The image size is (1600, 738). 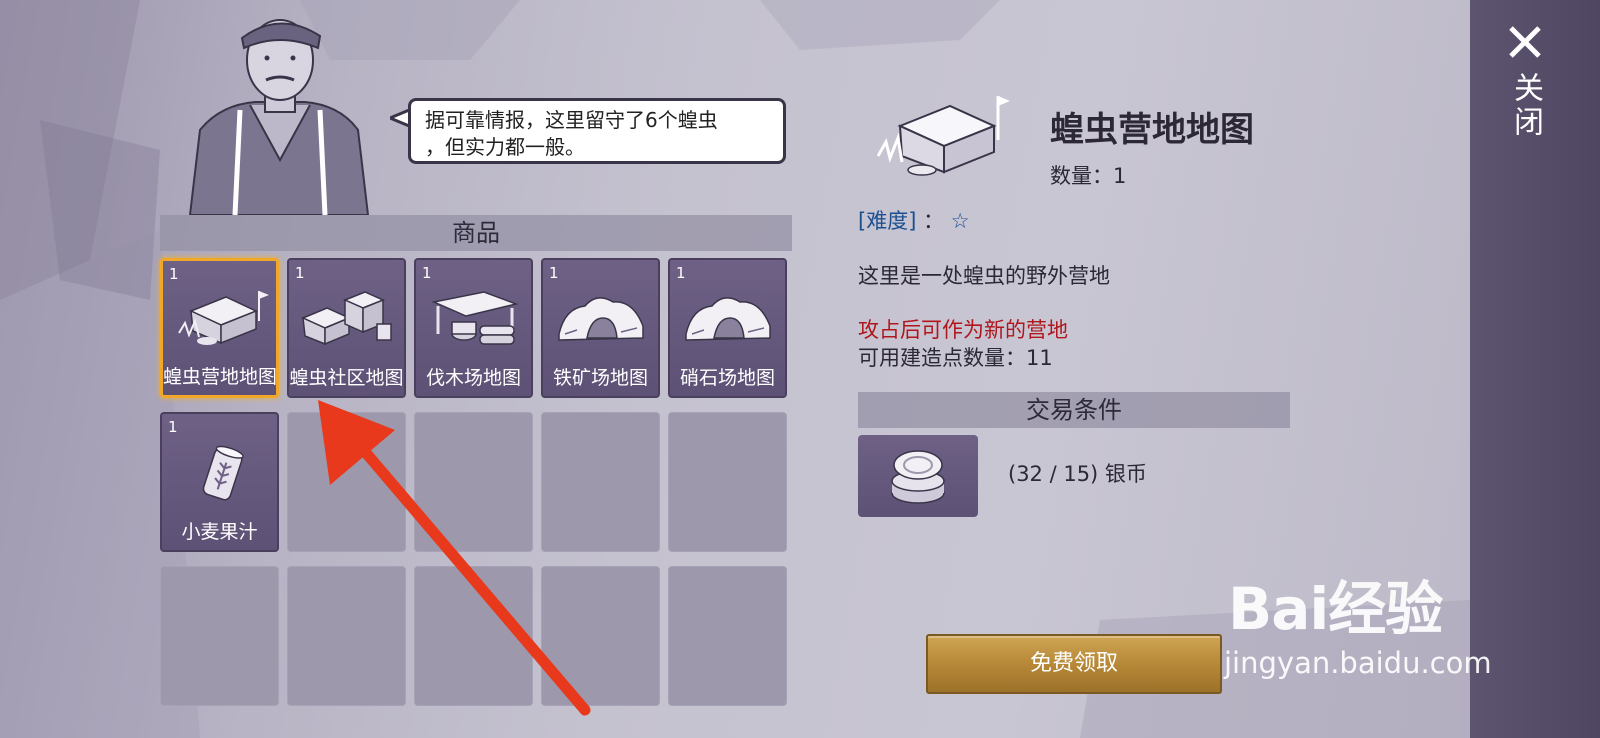 What do you see at coordinates (601, 319) in the screenshot?
I see `iron-mine-map-icon` at bounding box center [601, 319].